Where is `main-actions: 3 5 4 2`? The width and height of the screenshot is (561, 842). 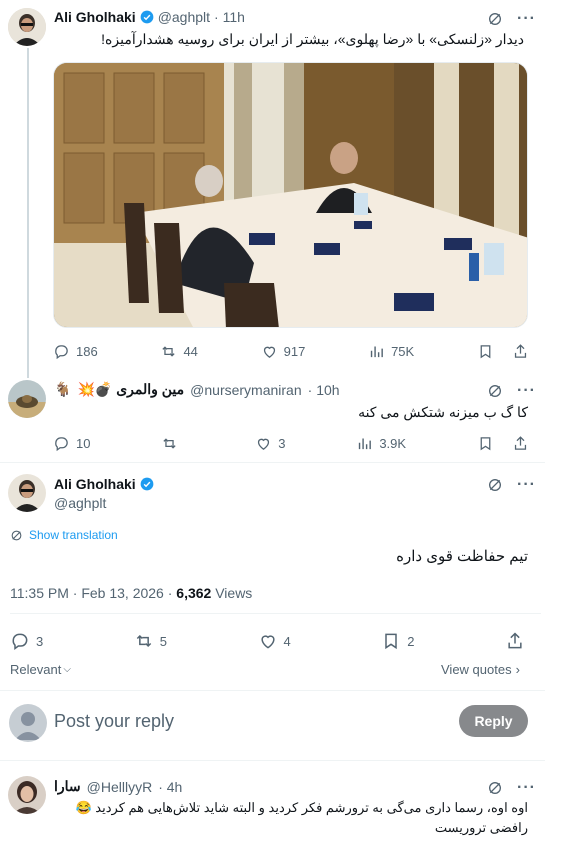 main-actions: 3 5 4 2 is located at coordinates (267, 641).